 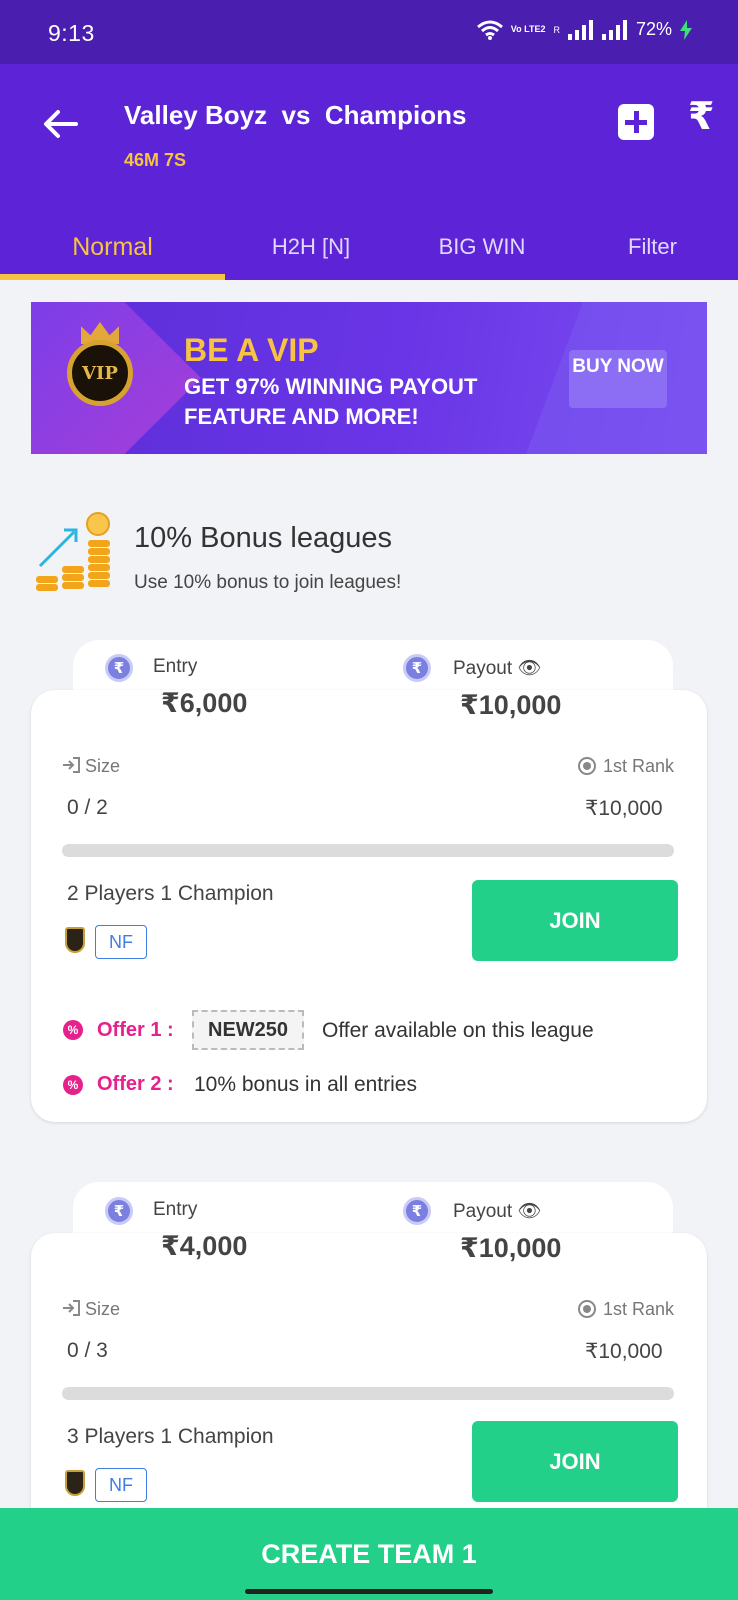 What do you see at coordinates (636, 122) in the screenshot?
I see `add-team-button` at bounding box center [636, 122].